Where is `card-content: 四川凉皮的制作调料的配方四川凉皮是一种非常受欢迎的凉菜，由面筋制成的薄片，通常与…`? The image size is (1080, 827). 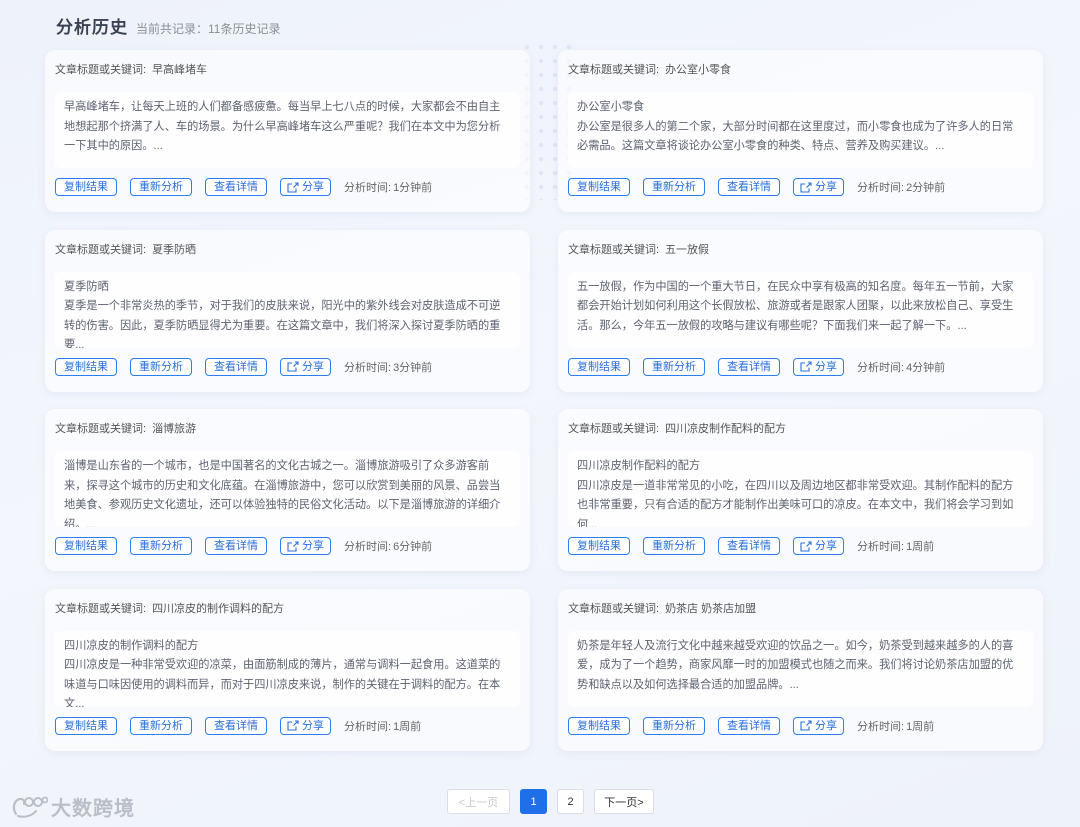
card-content: 四川凉皮的制作调料的配方四川凉皮是一种非常受欢迎的凉菜，由面筋制成的薄片，通常与… is located at coordinates (287, 668).